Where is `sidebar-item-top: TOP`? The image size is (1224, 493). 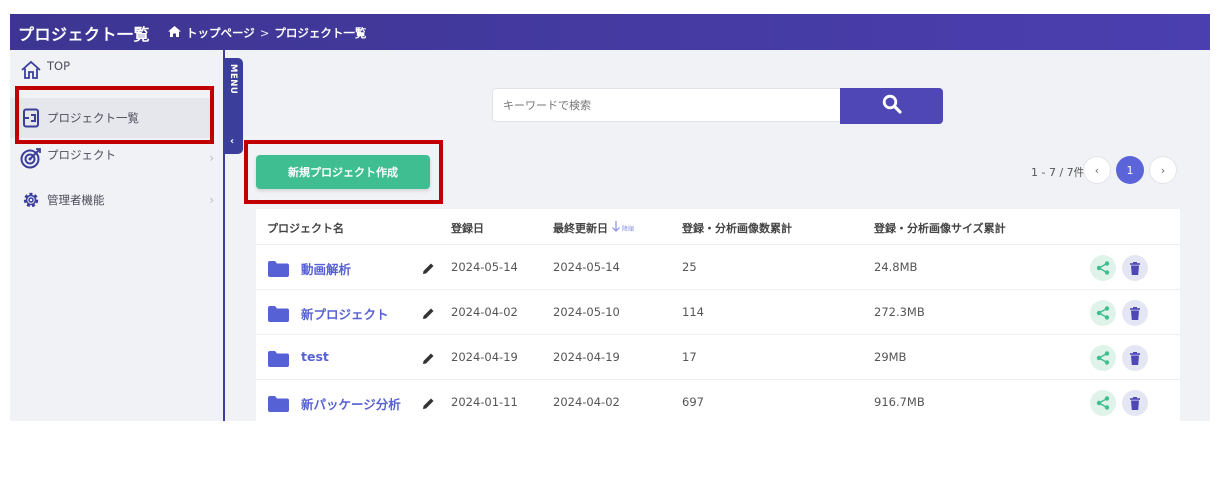
sidebar-item-top: TOP is located at coordinates (110, 70).